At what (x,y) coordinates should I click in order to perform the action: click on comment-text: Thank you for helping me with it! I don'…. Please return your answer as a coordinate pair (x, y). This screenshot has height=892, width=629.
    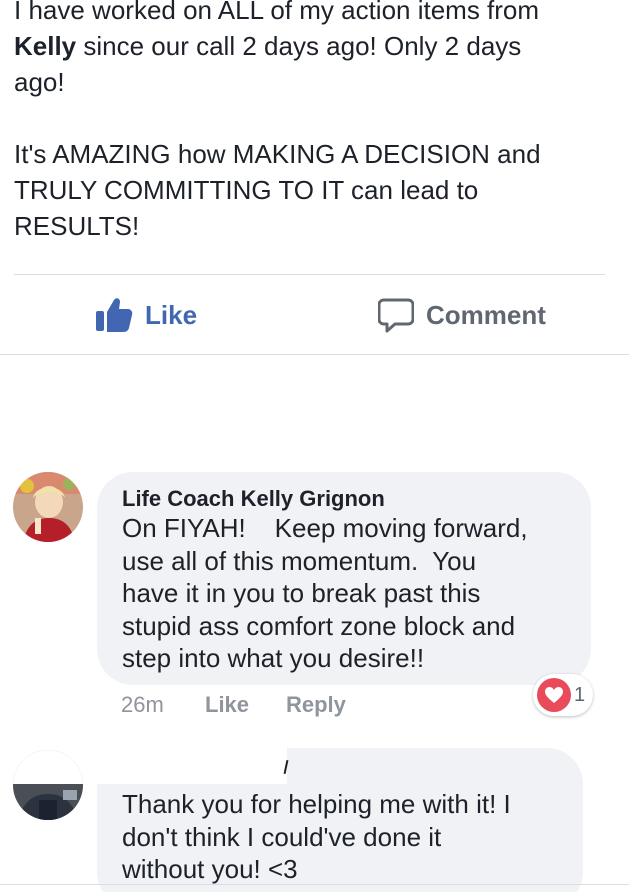
    Looking at the image, I should click on (352, 837).